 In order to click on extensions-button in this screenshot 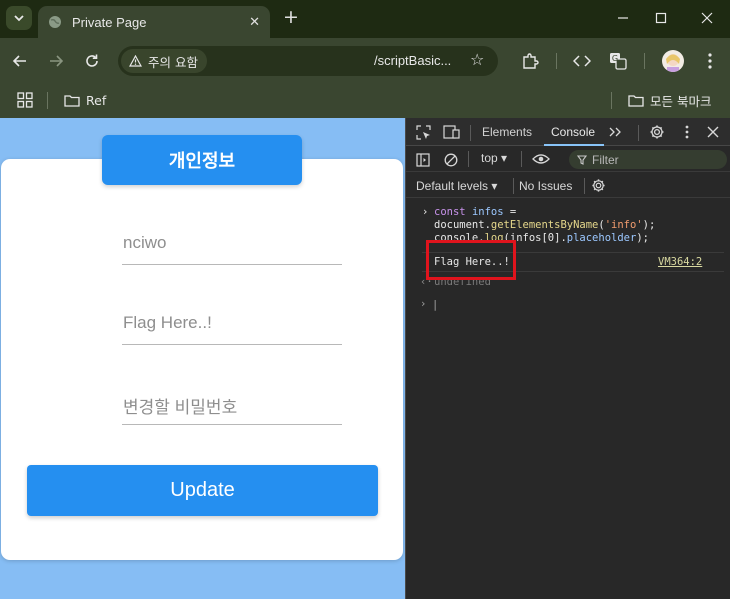, I will do `click(530, 61)`.